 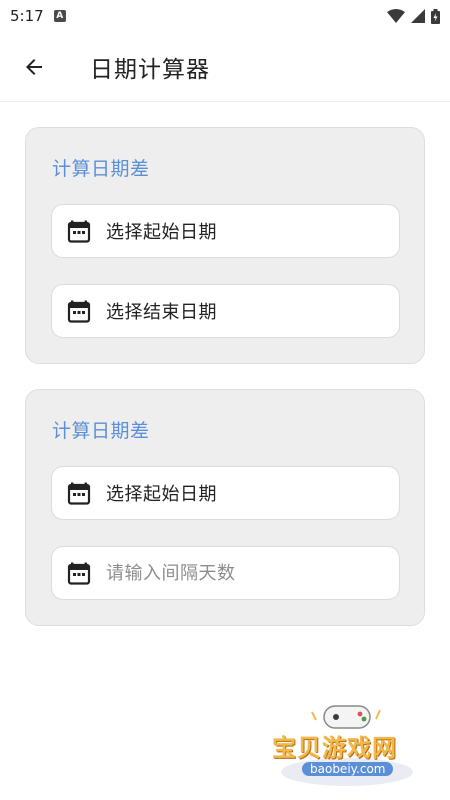 What do you see at coordinates (225, 67) in the screenshot?
I see `app-bar: 日期计算器` at bounding box center [225, 67].